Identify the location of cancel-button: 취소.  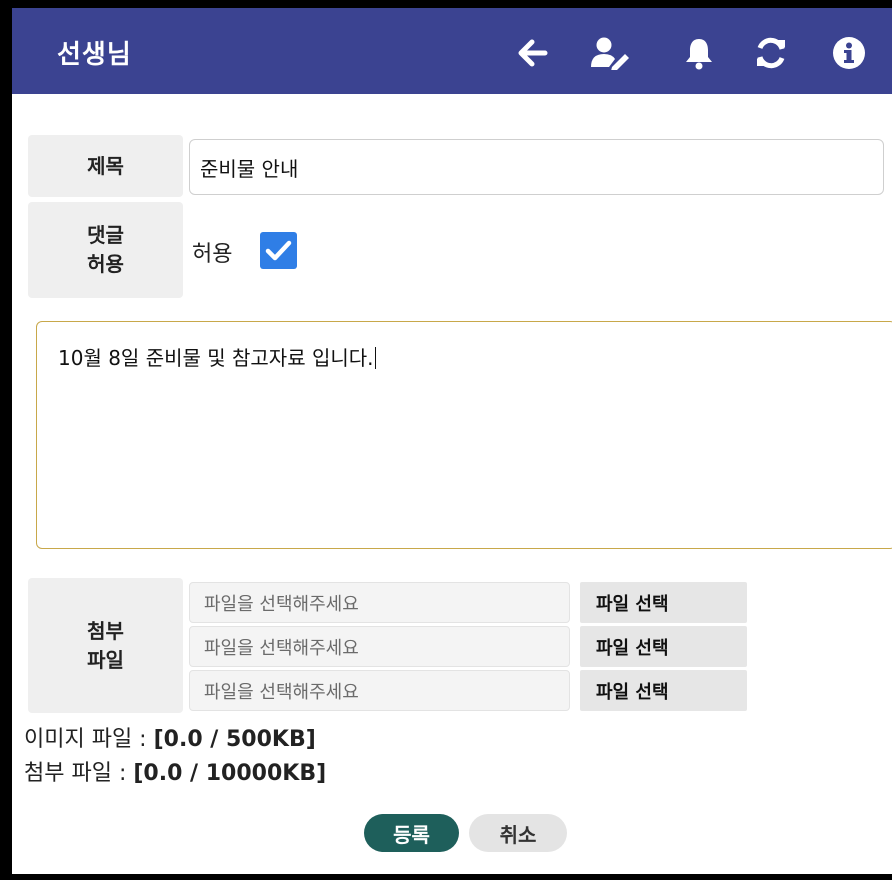
(518, 833).